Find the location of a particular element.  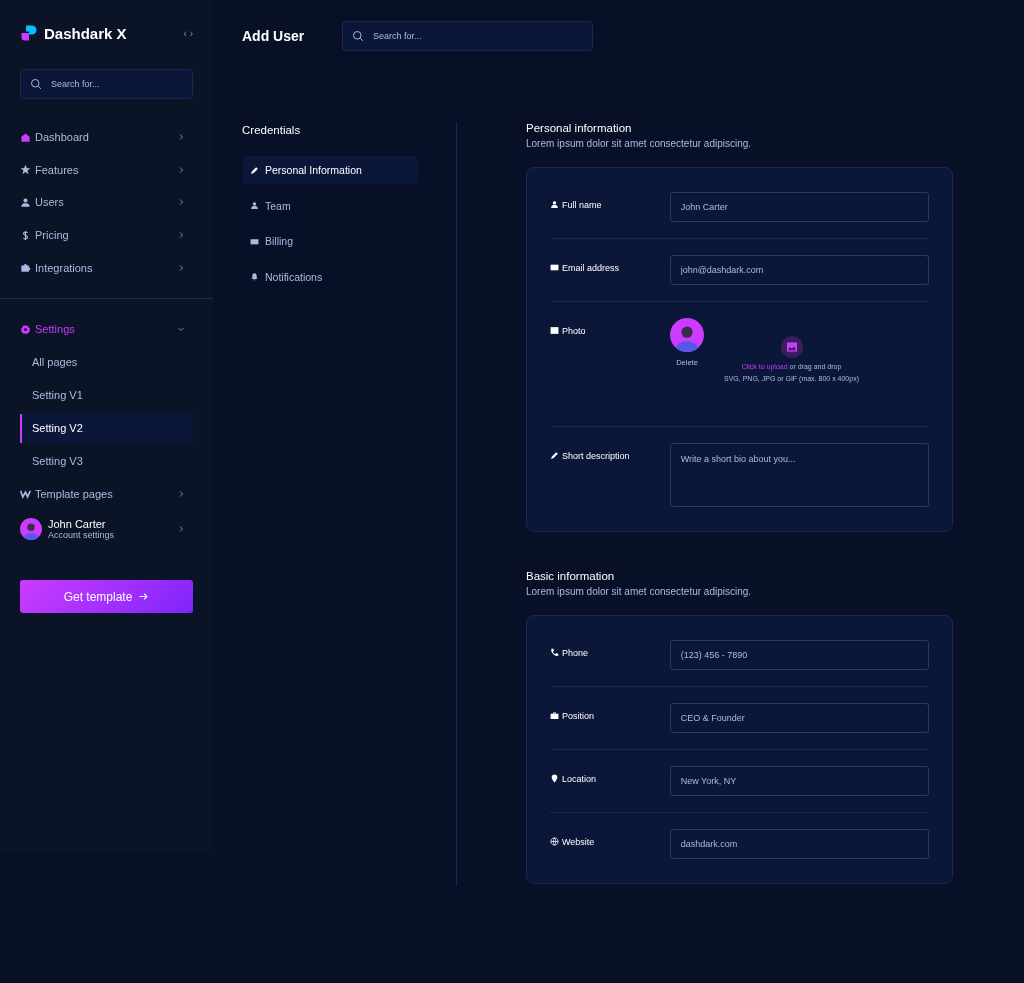

input-field: CEO & Founder is located at coordinates (799, 718).